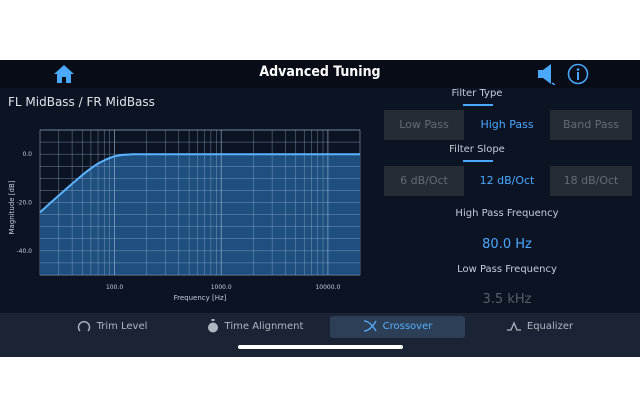 The height and width of the screenshot is (420, 640). What do you see at coordinates (477, 93) in the screenshot?
I see `filter-type-label: Filter Type` at bounding box center [477, 93].